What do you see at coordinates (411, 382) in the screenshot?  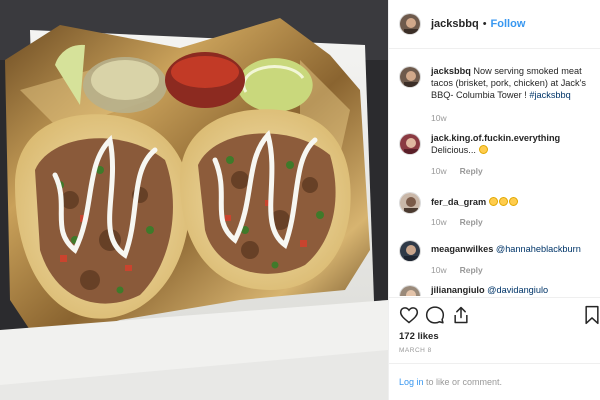 I see `login-link: Log in` at bounding box center [411, 382].